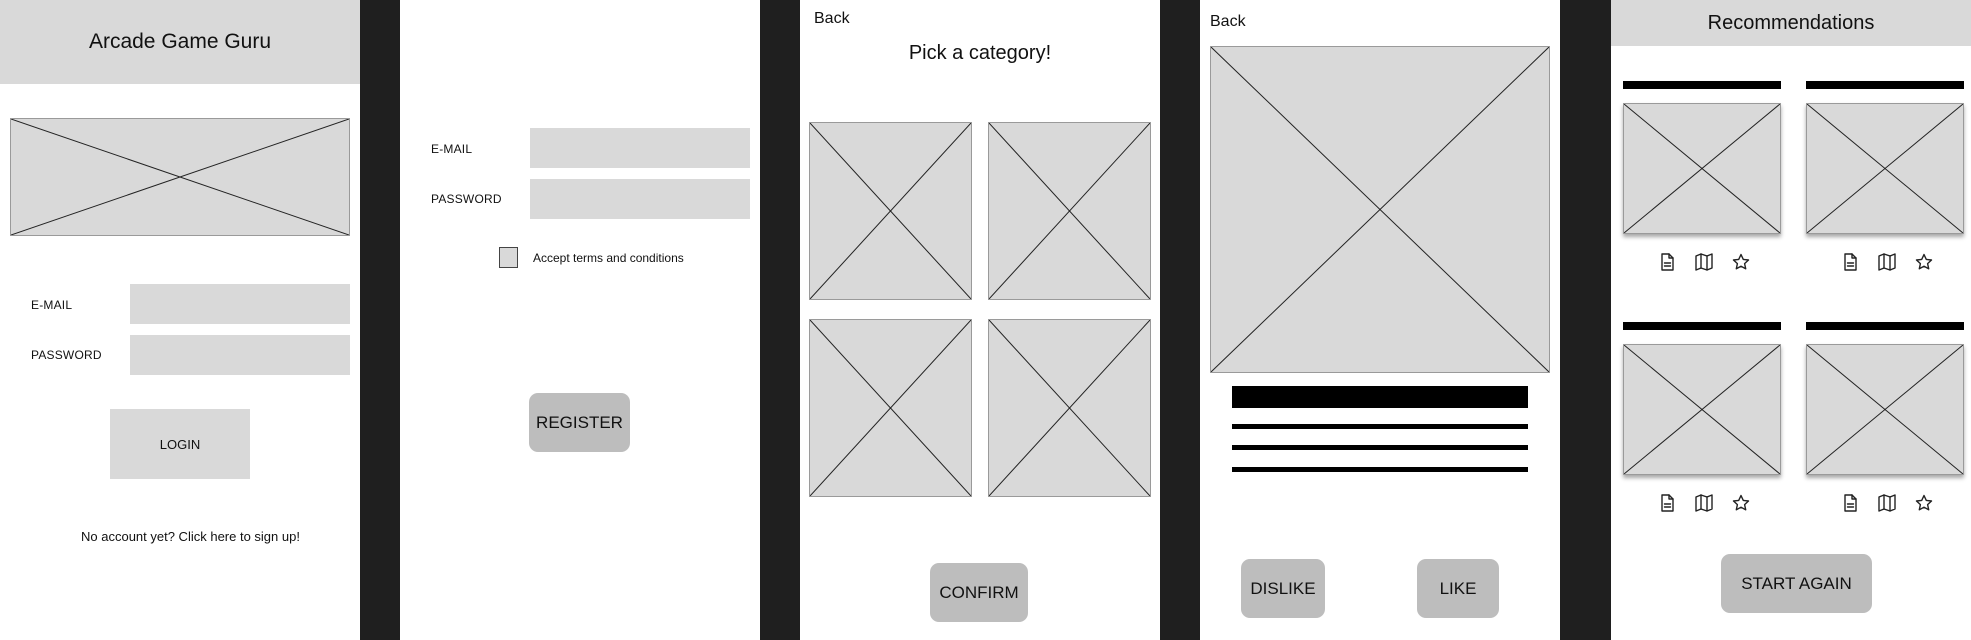 The width and height of the screenshot is (1971, 640). I want to click on register-button-label: REGISTER, so click(579, 422).